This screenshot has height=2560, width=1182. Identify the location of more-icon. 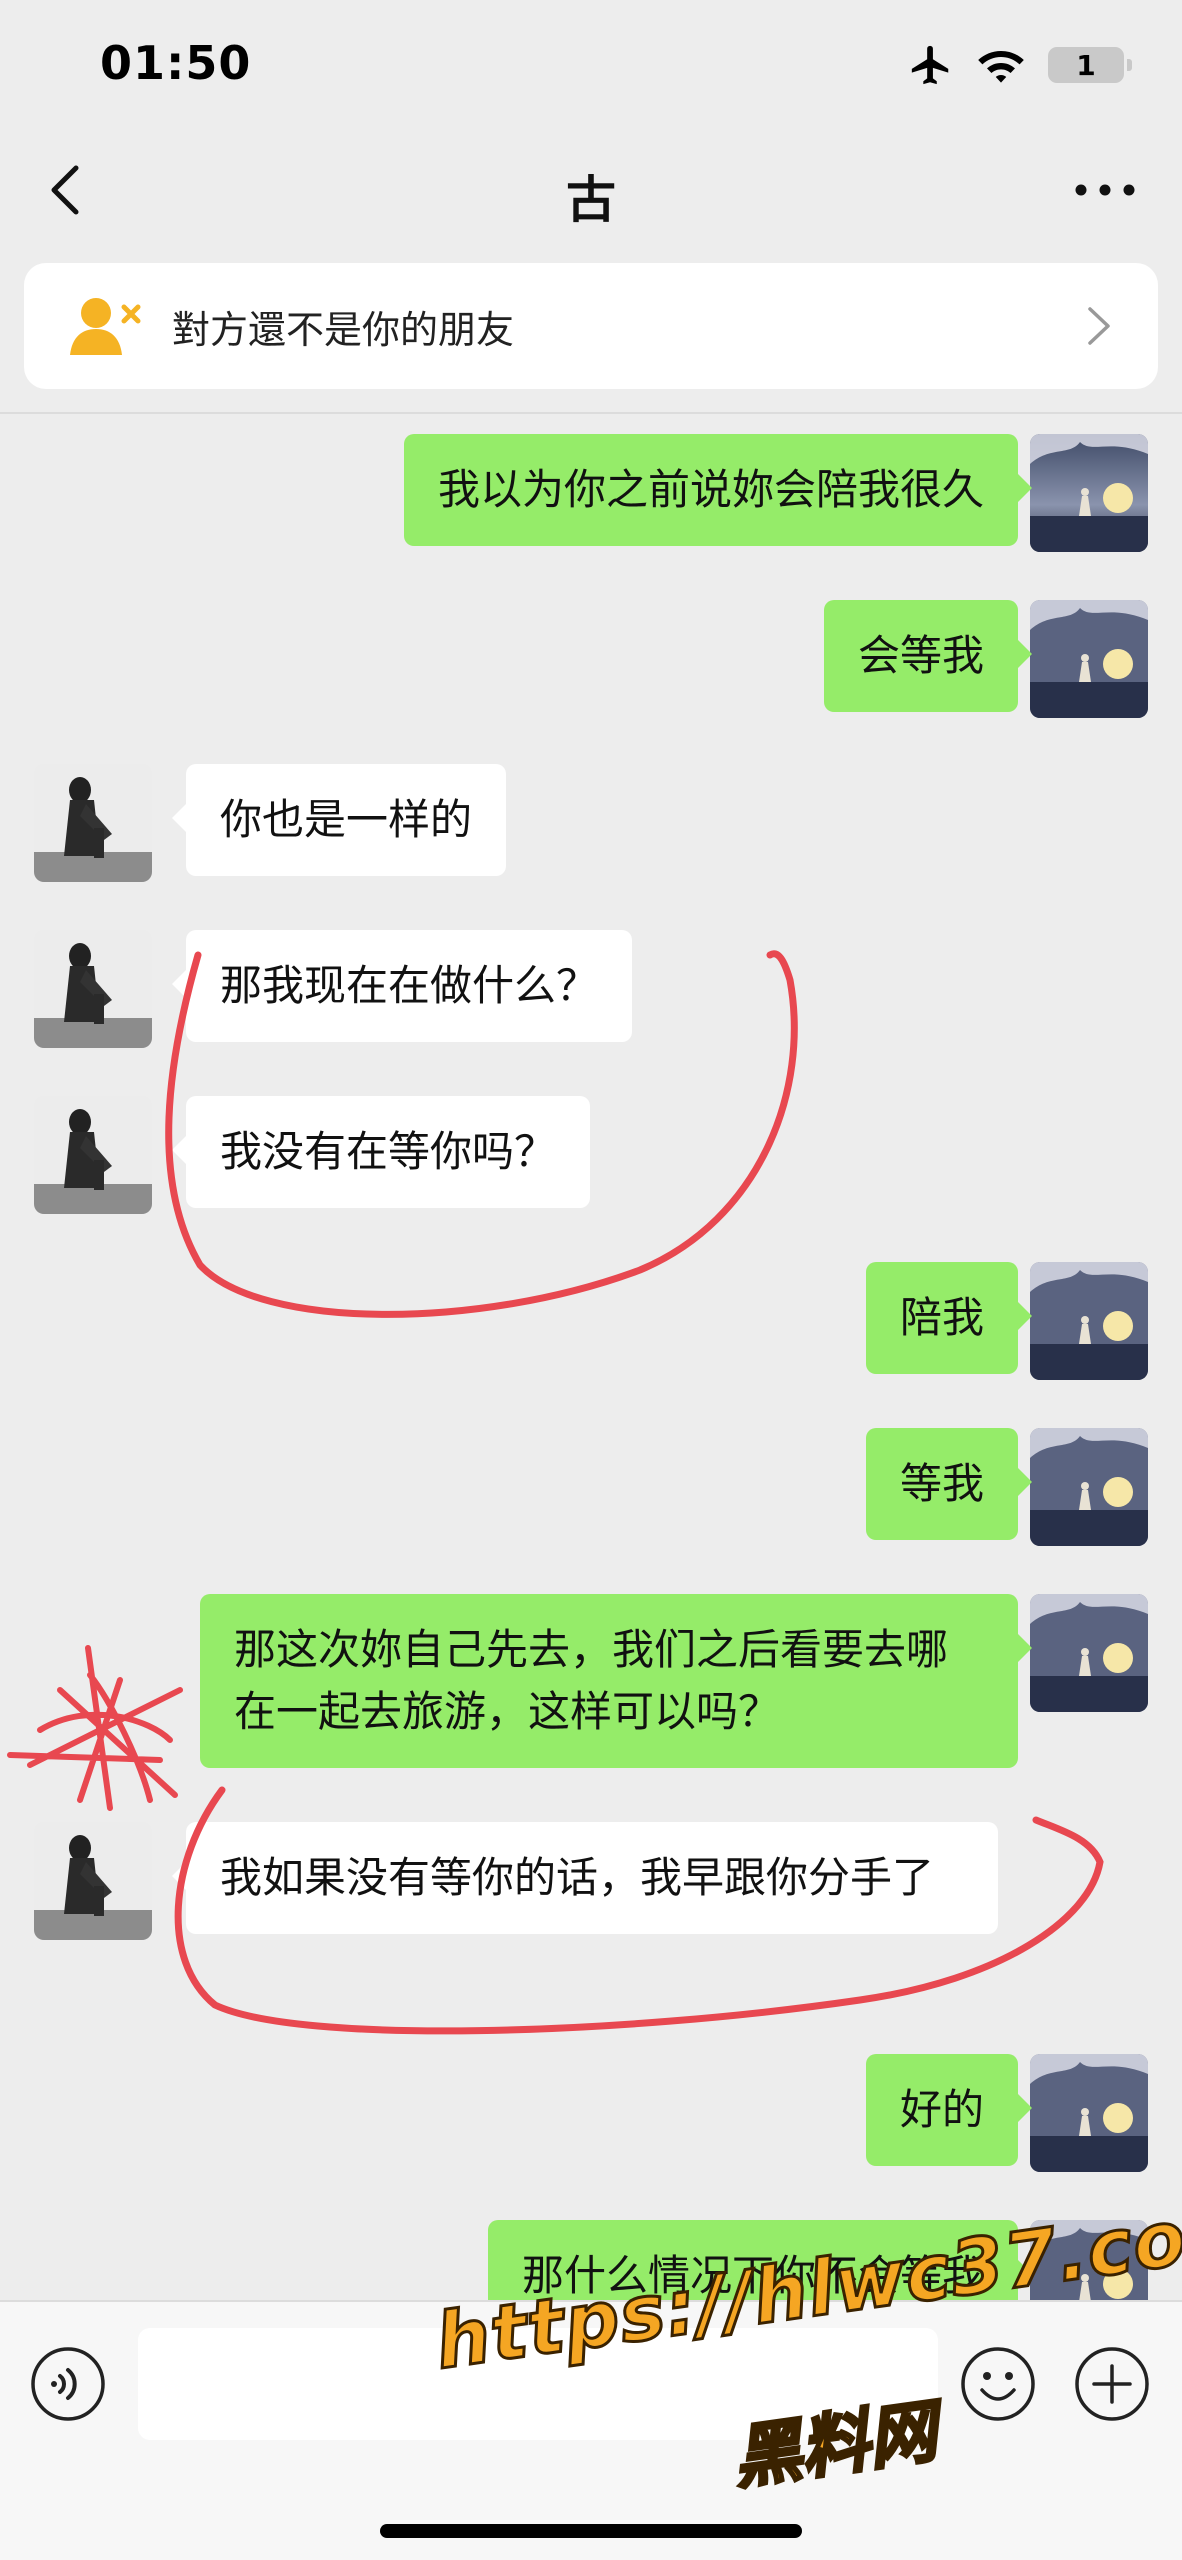
(1105, 190).